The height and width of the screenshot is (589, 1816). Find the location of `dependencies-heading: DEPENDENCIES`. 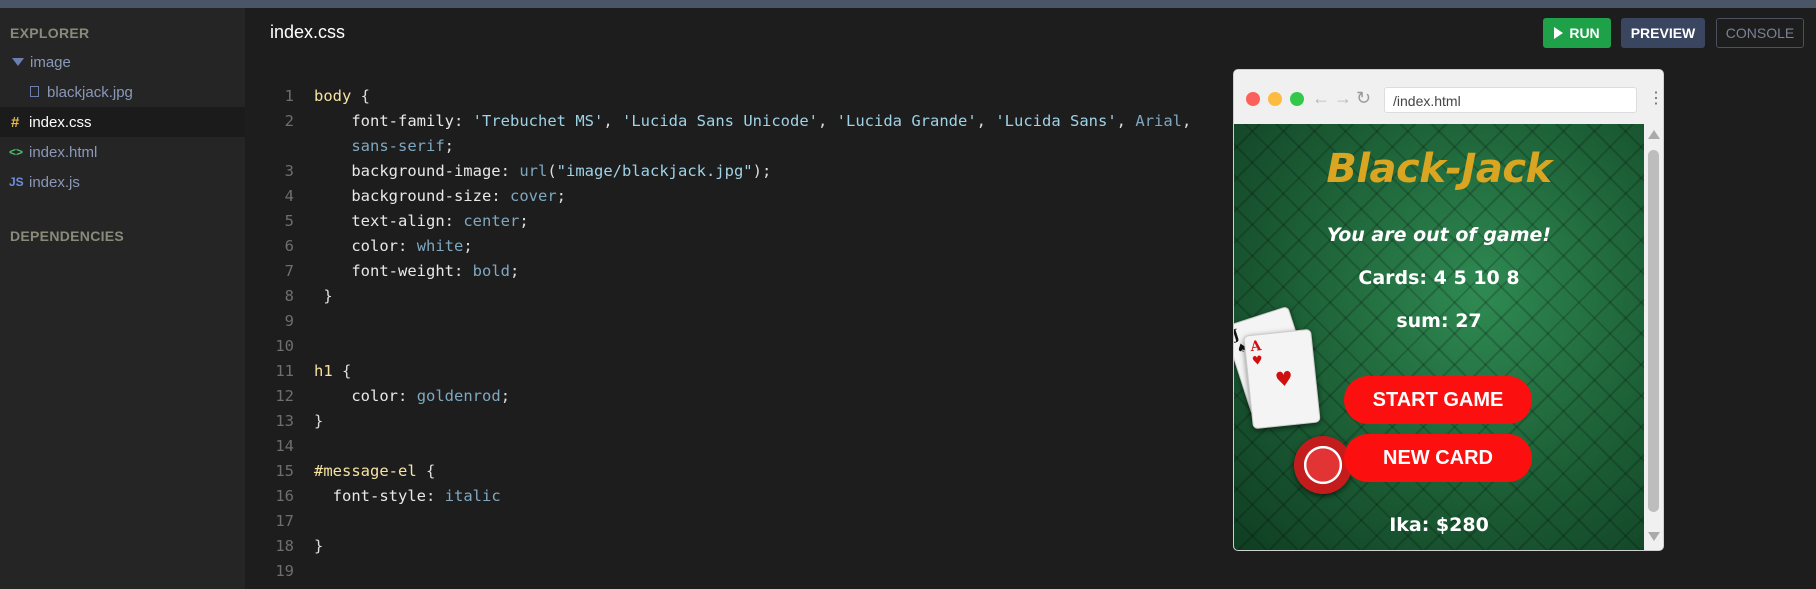

dependencies-heading: DEPENDENCIES is located at coordinates (67, 236).